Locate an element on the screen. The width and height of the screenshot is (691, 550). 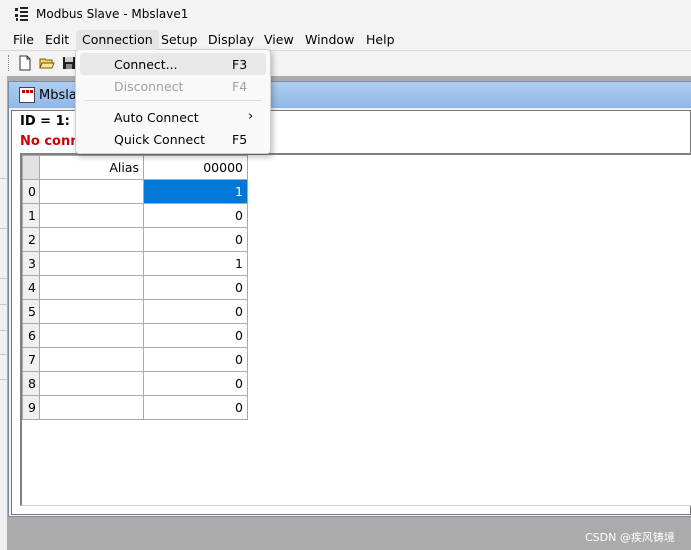
menu-item-shortcut: F5 is located at coordinates (240, 139).